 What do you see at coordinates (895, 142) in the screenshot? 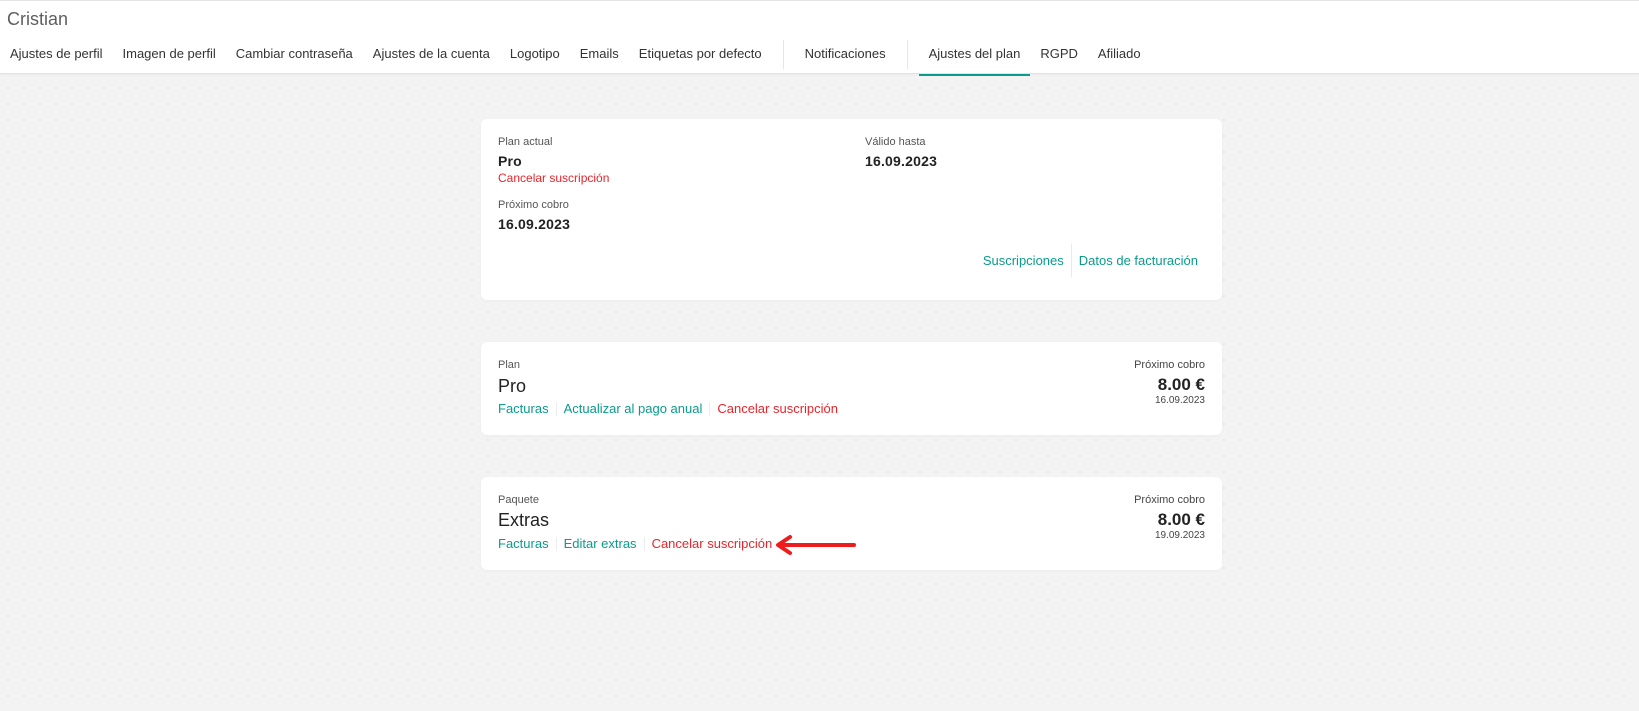
I see `valid-until-label: Válido hasta` at bounding box center [895, 142].